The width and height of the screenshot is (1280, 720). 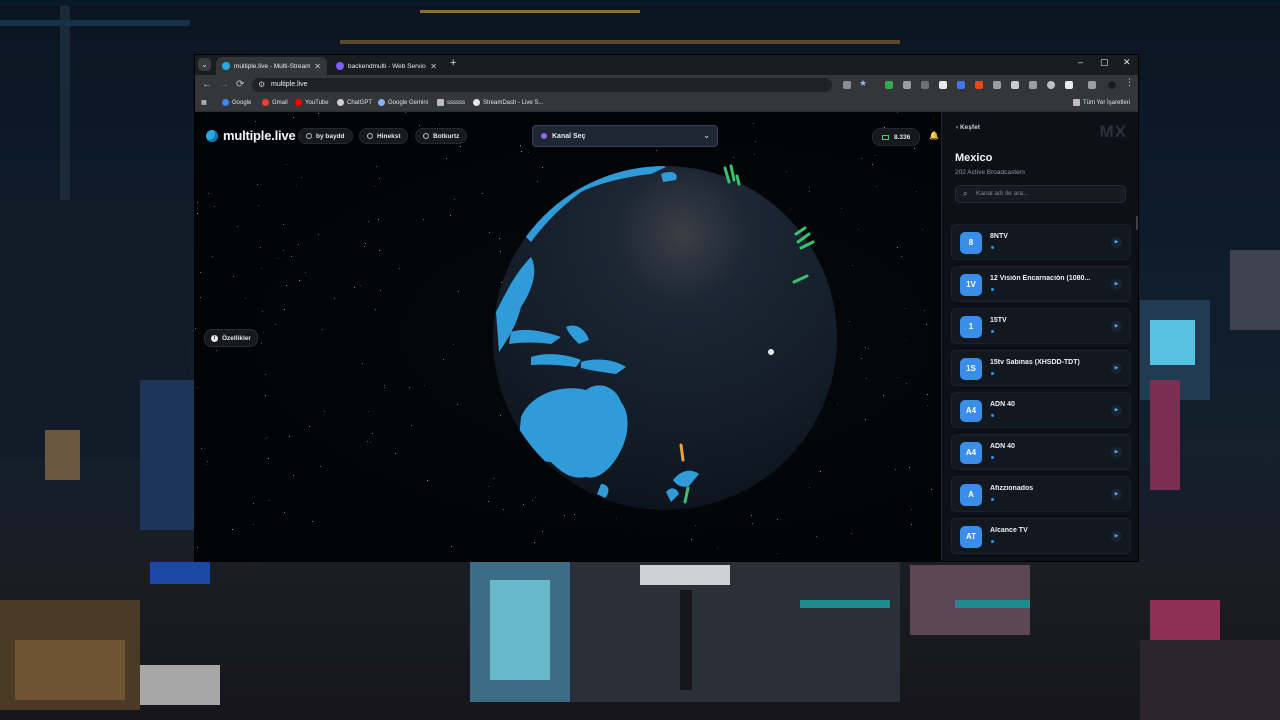 I want to click on bookmark-google: Google, so click(x=236, y=102).